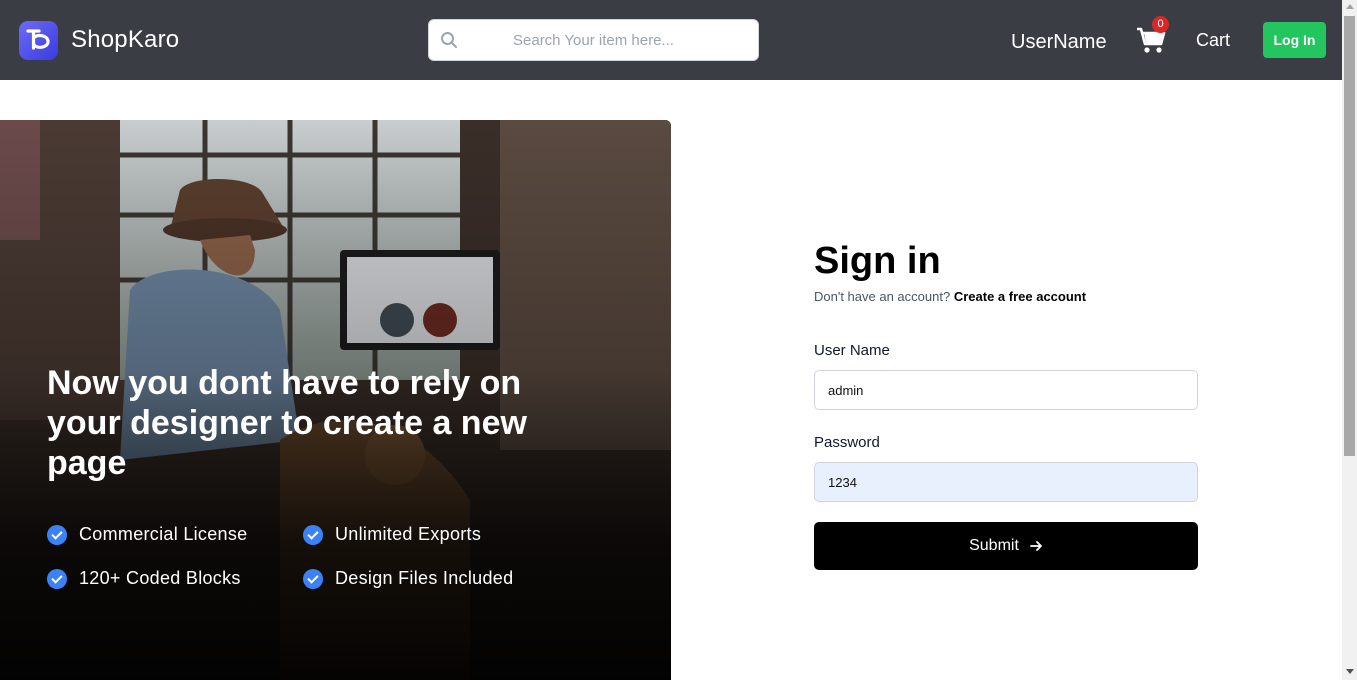 The height and width of the screenshot is (680, 1357). I want to click on feature-item: Unlimited Exports, so click(392, 534).